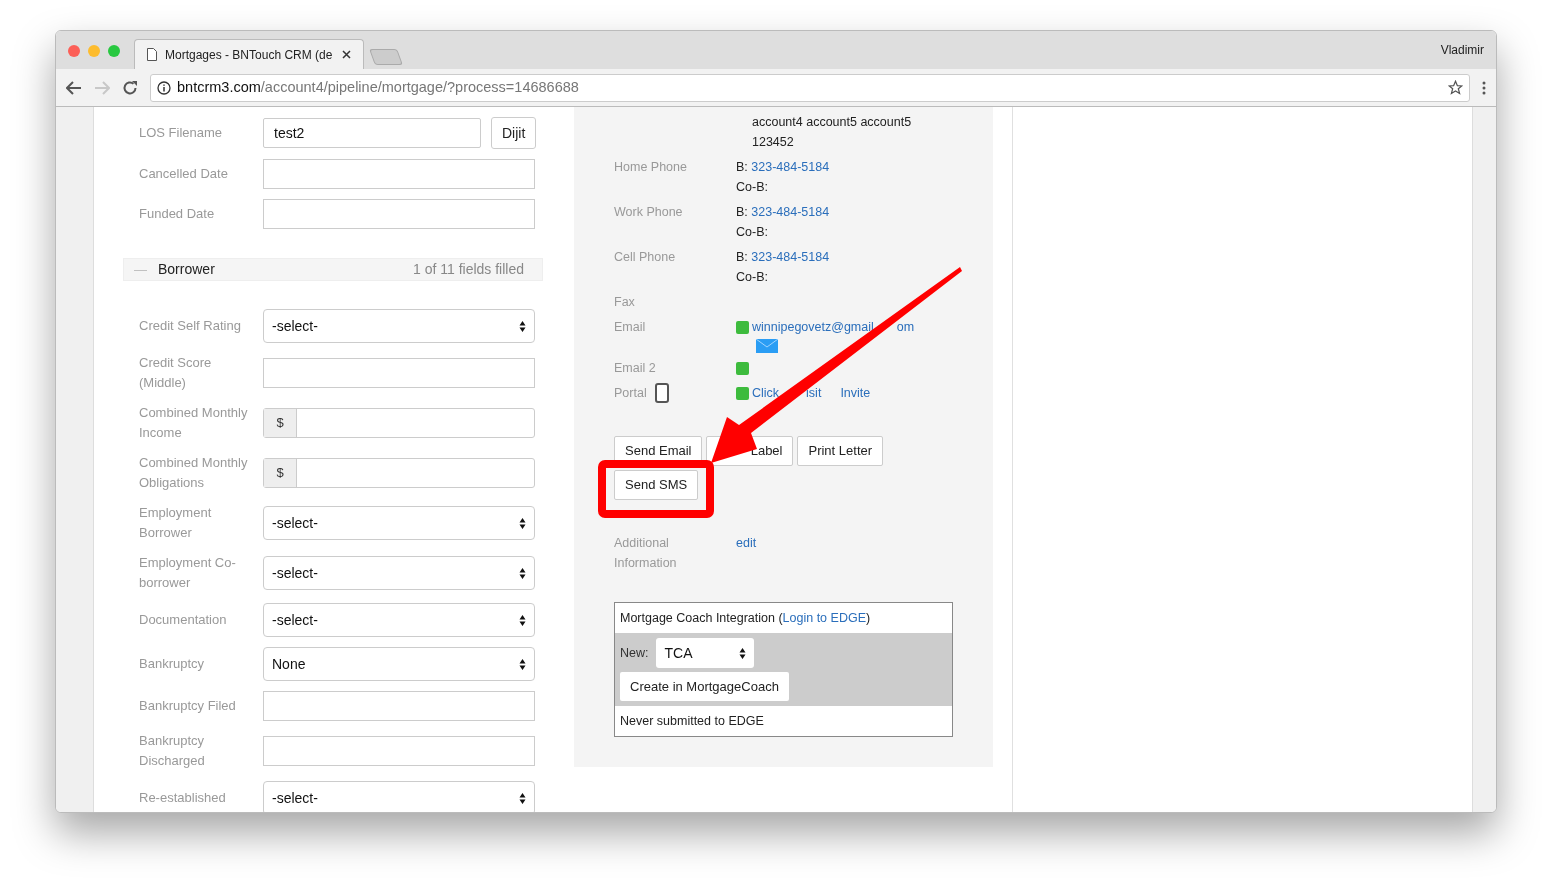 This screenshot has width=1552, height=893. I want to click on edit-link: edit, so click(746, 553).